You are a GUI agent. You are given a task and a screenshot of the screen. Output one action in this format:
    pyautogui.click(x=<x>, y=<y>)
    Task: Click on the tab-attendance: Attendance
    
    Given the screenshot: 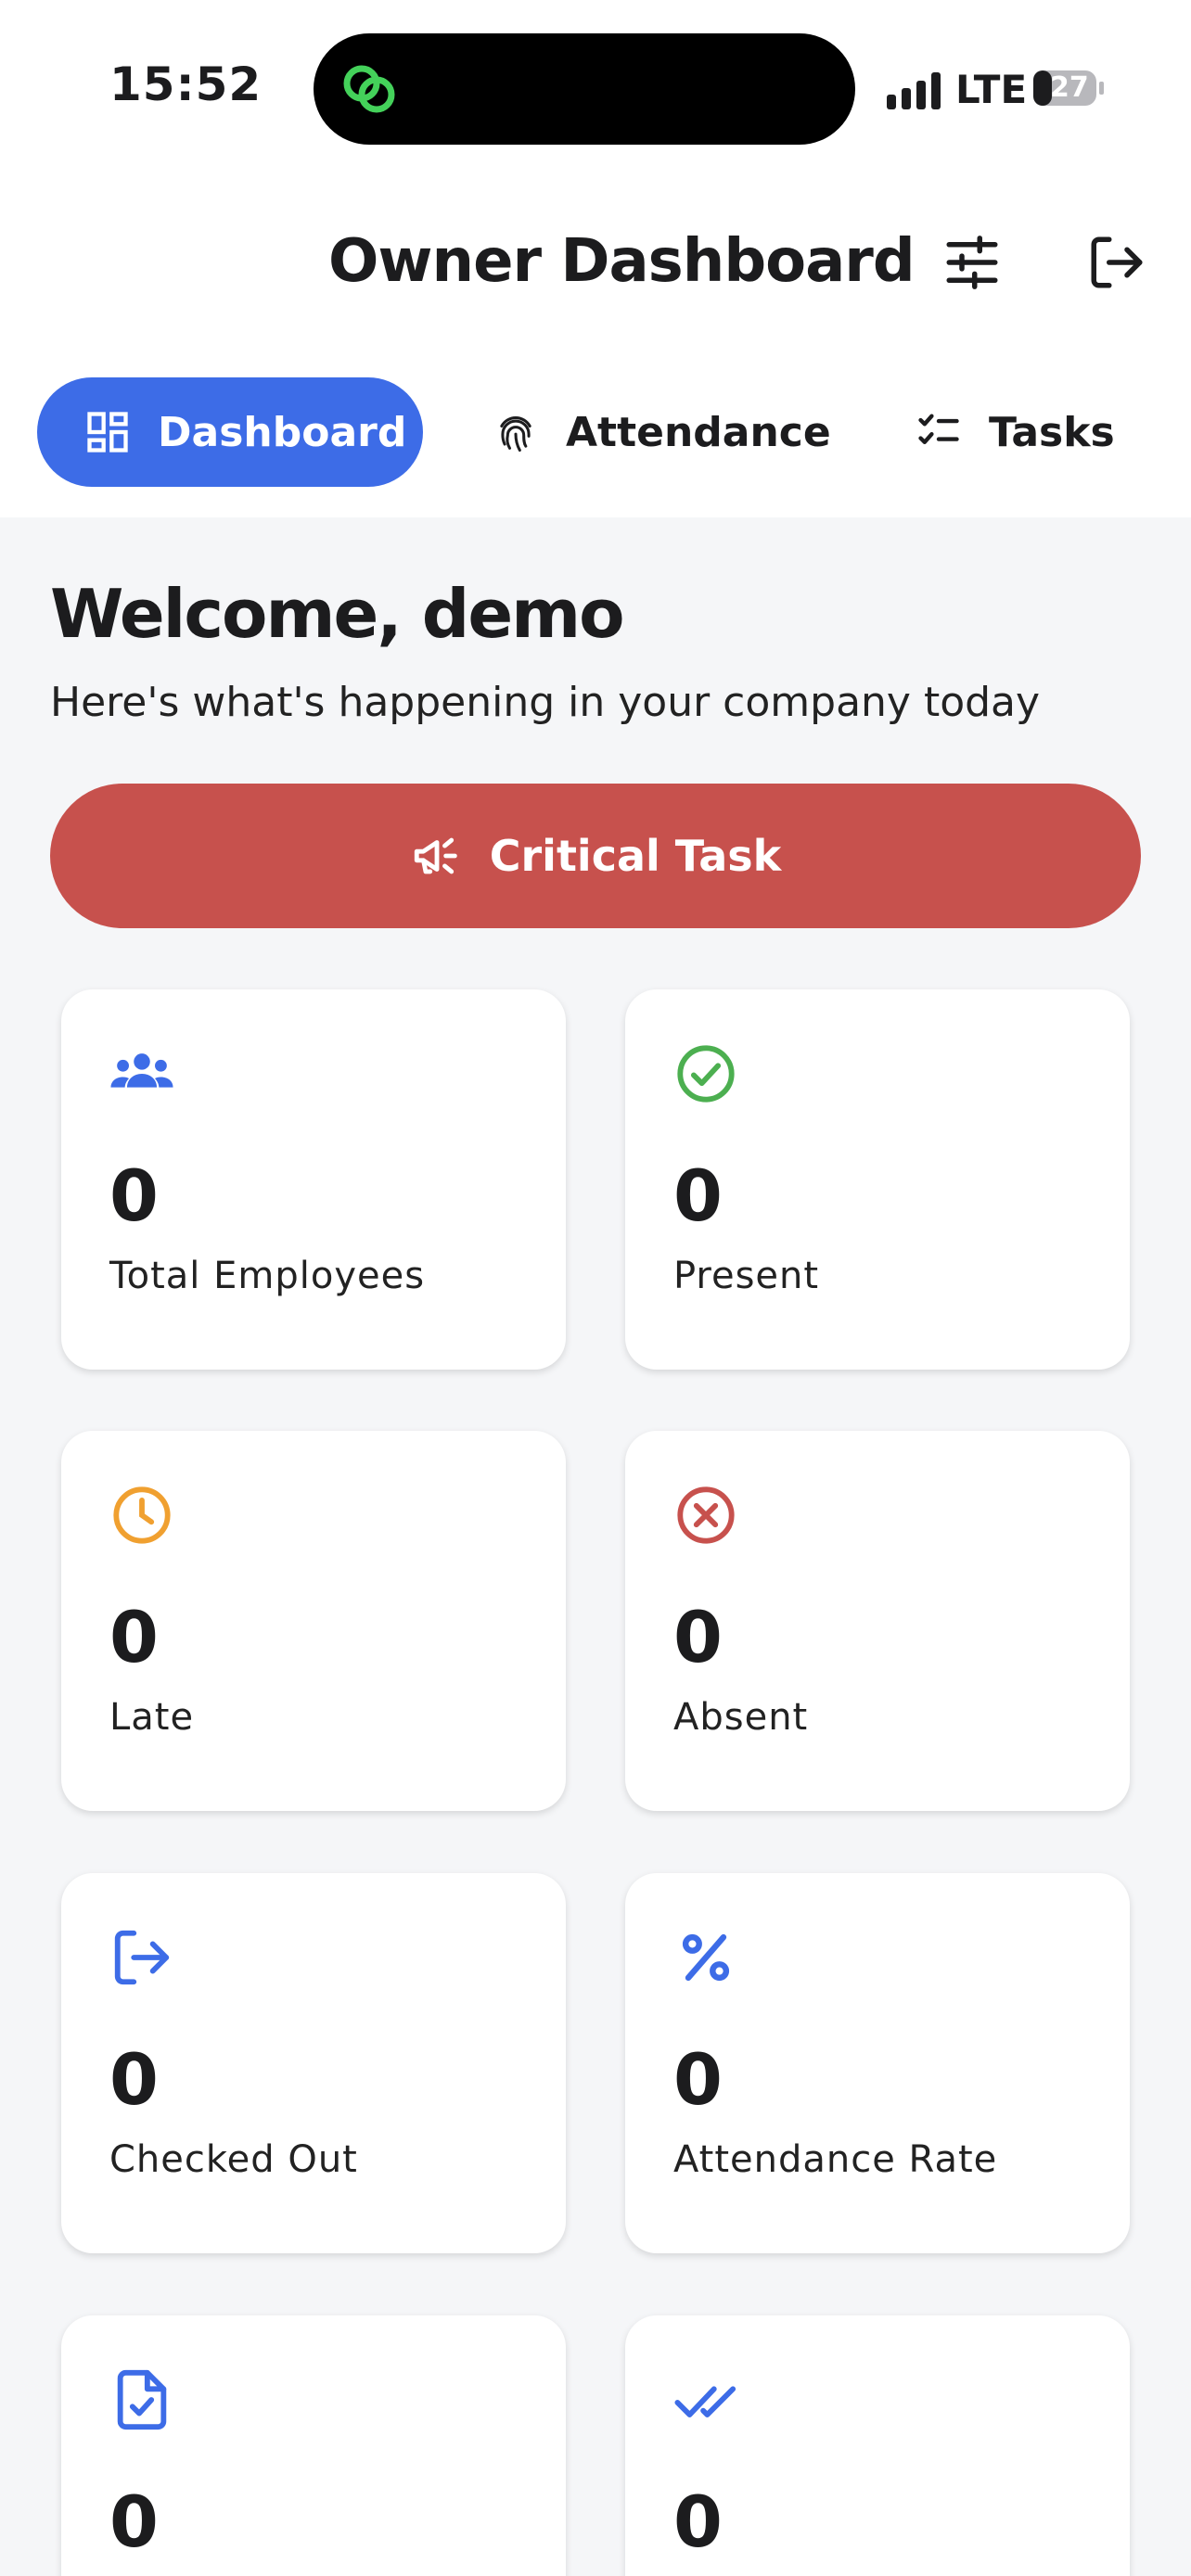 What is the action you would take?
    pyautogui.click(x=662, y=432)
    